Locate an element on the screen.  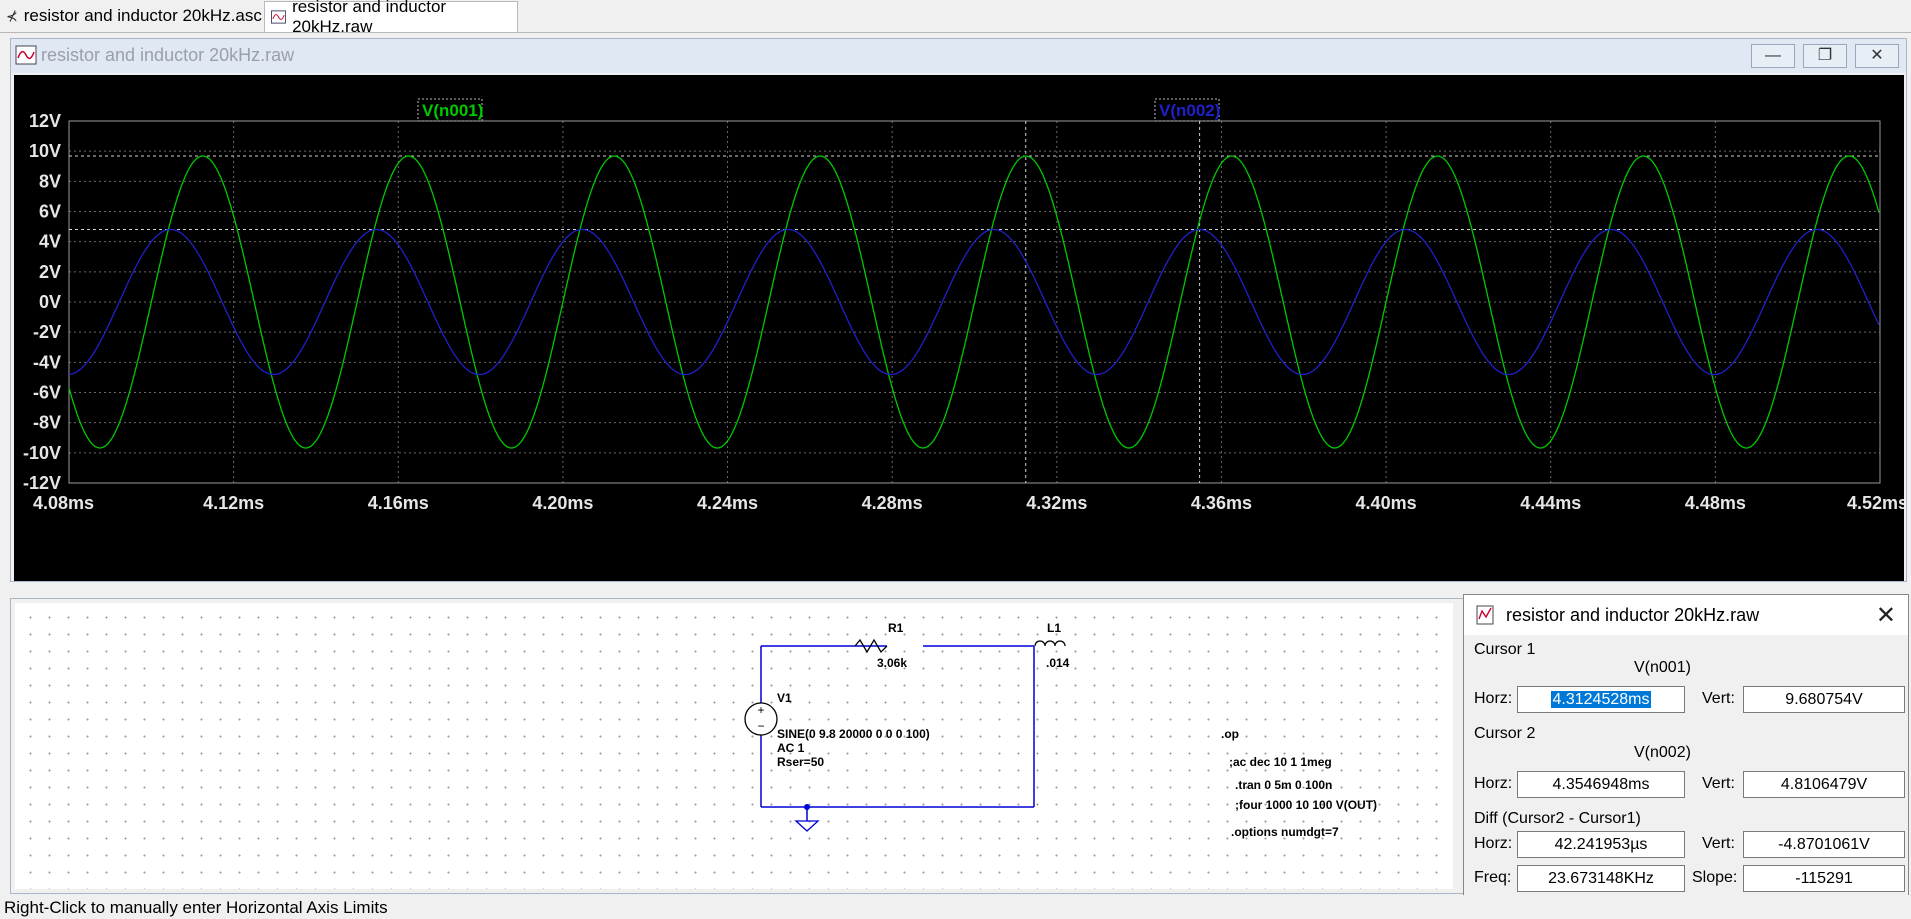
directive-four: ;four 1000 10 100 V(OUT) is located at coordinates (1306, 805).